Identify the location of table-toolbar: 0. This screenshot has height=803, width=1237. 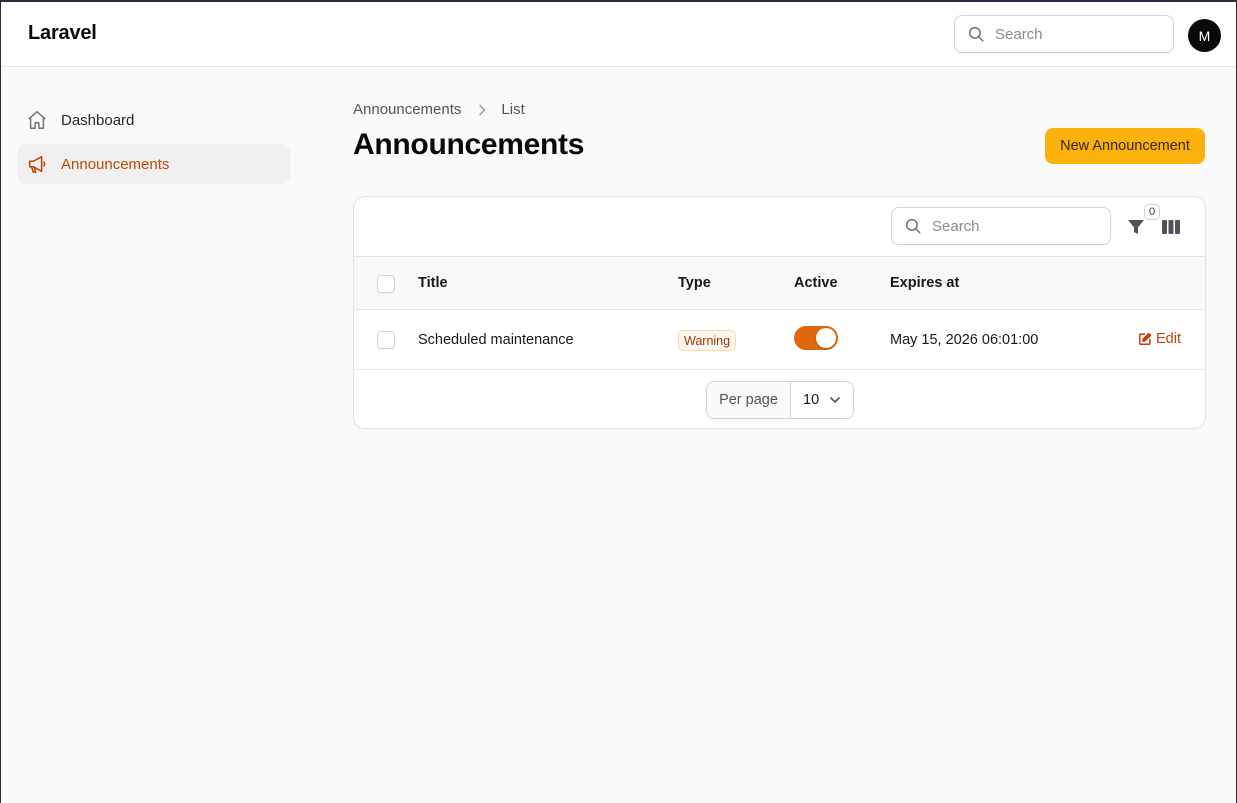
(779, 227).